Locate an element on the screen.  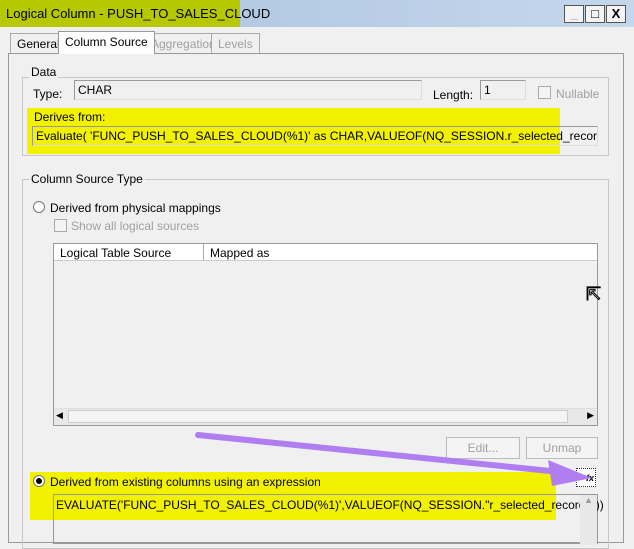
tab-column-source: Column Source is located at coordinates (106, 42).